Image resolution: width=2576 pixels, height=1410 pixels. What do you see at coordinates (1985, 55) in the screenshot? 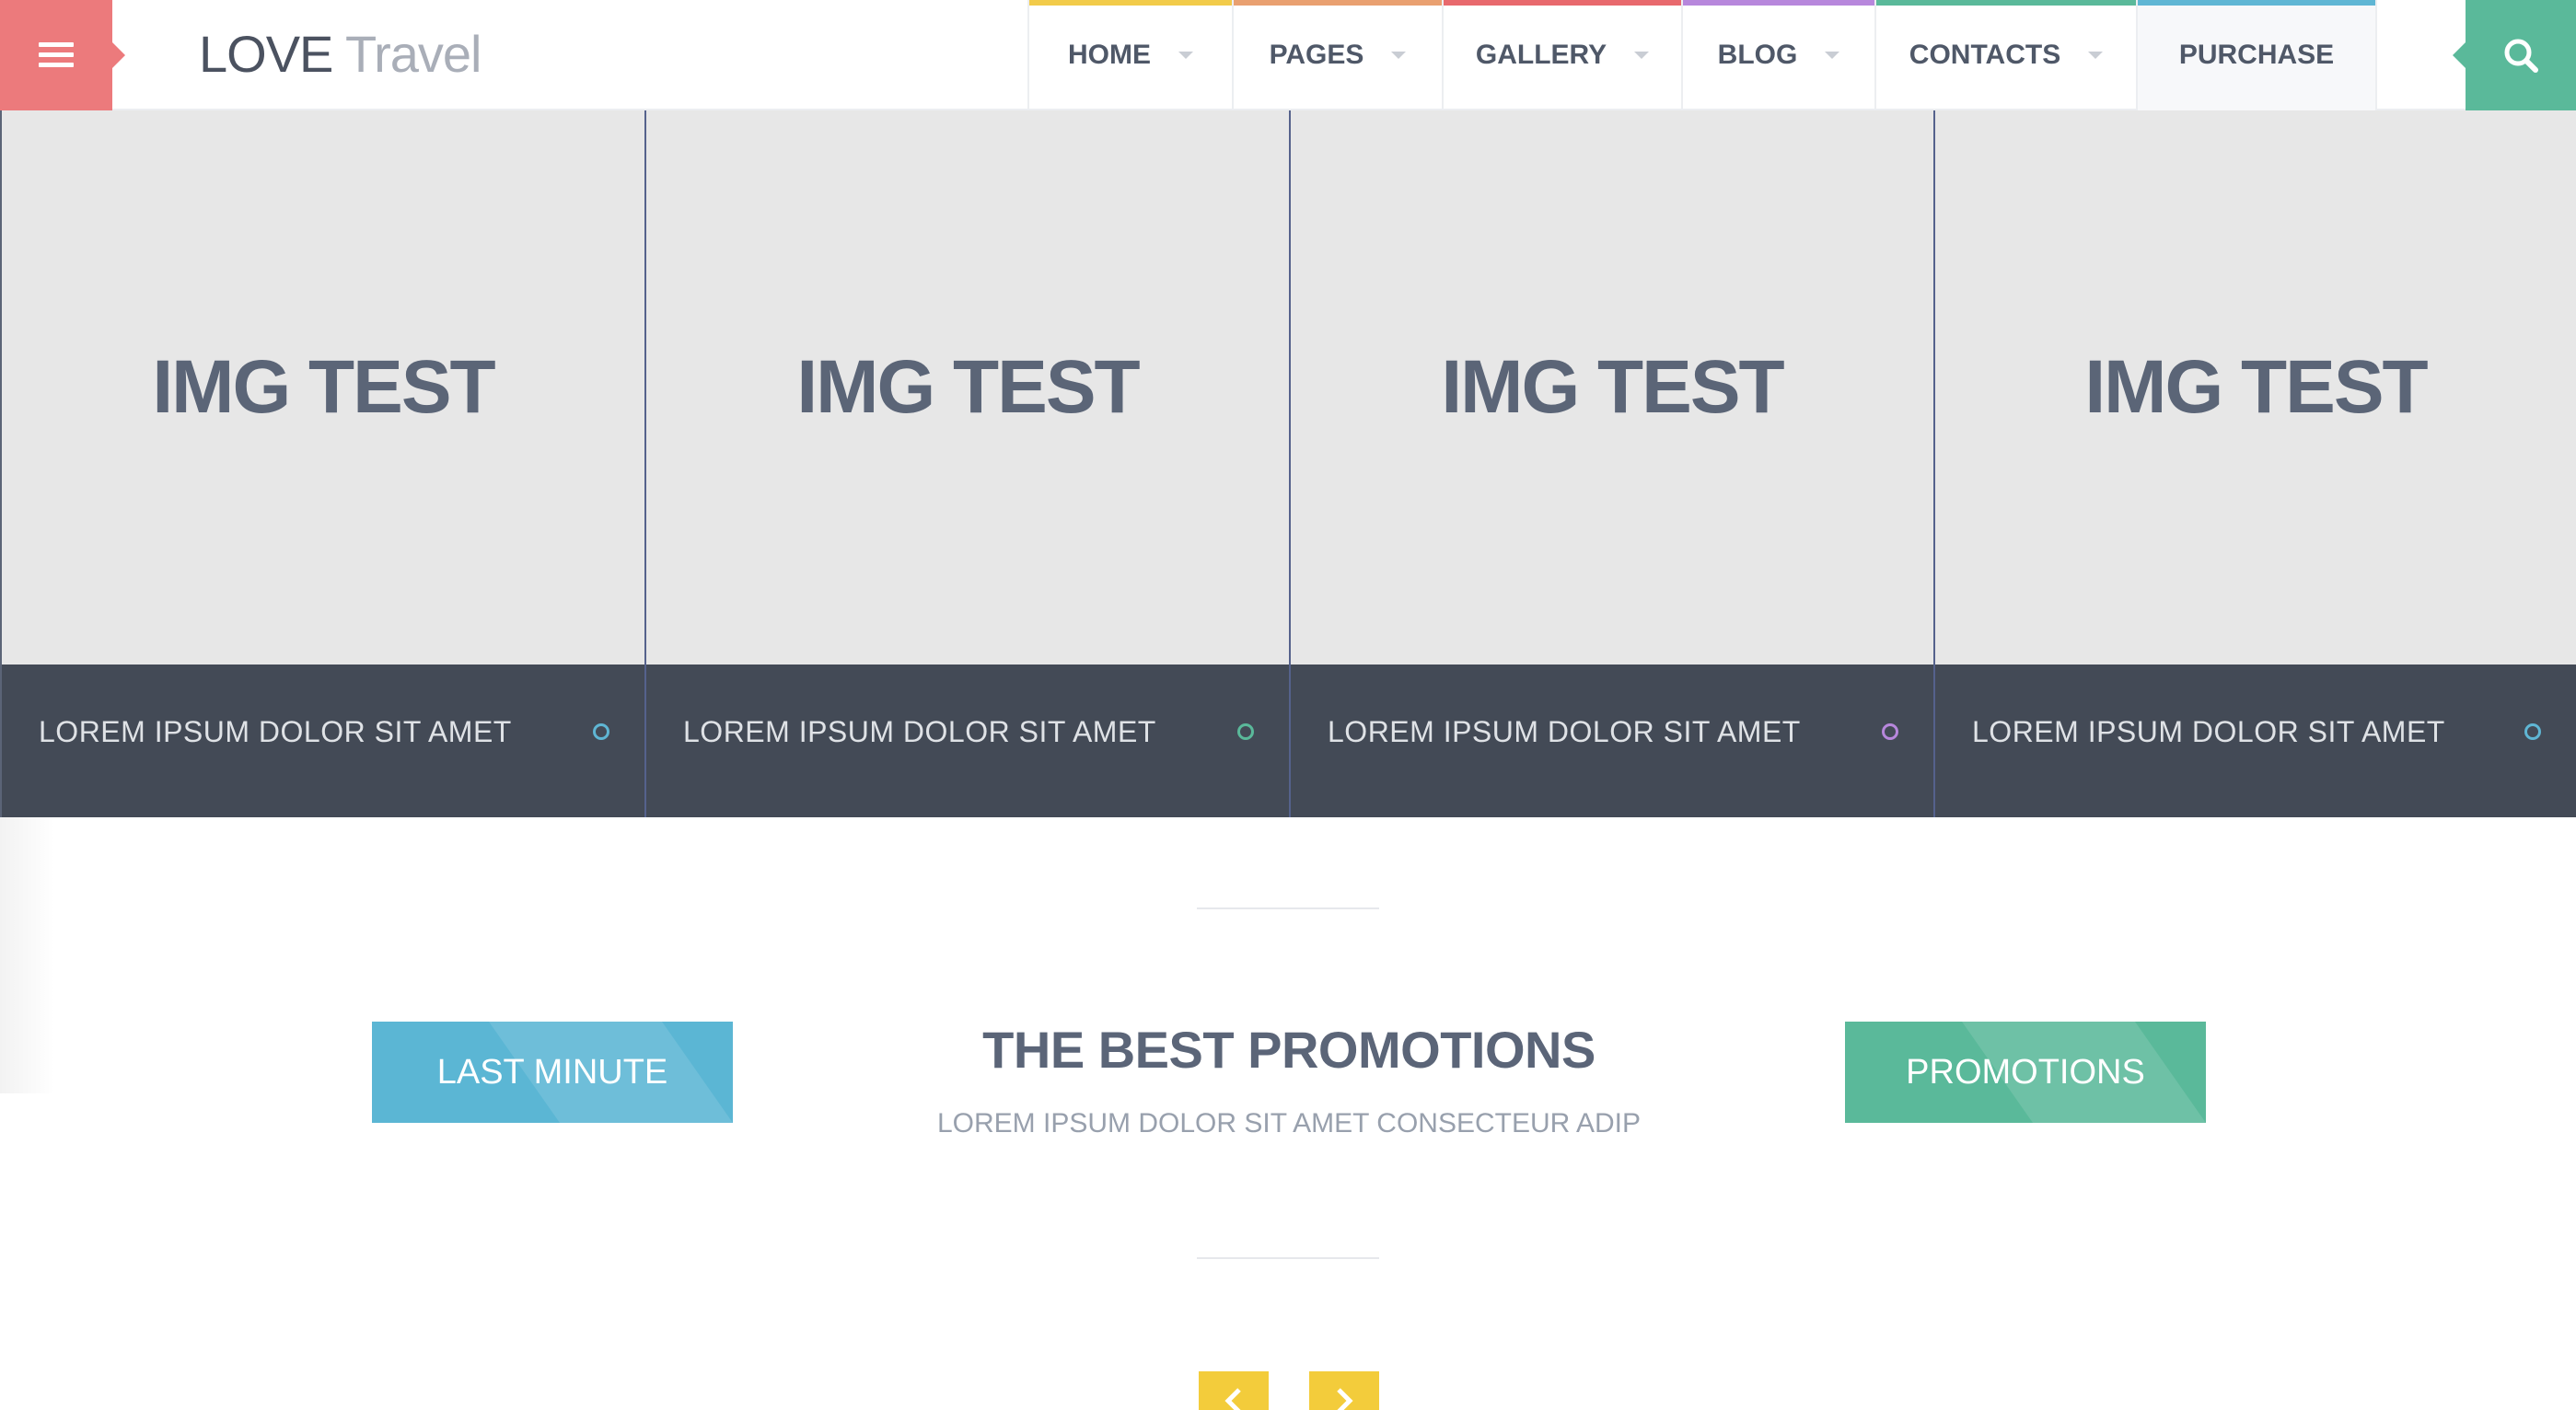
I see `nav-item-label: CONTACTS` at bounding box center [1985, 55].